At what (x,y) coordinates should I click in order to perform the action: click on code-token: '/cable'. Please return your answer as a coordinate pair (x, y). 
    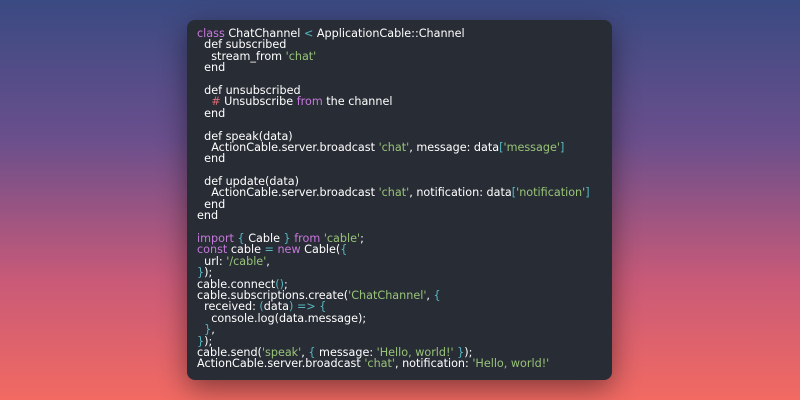
    Looking at the image, I should click on (246, 261).